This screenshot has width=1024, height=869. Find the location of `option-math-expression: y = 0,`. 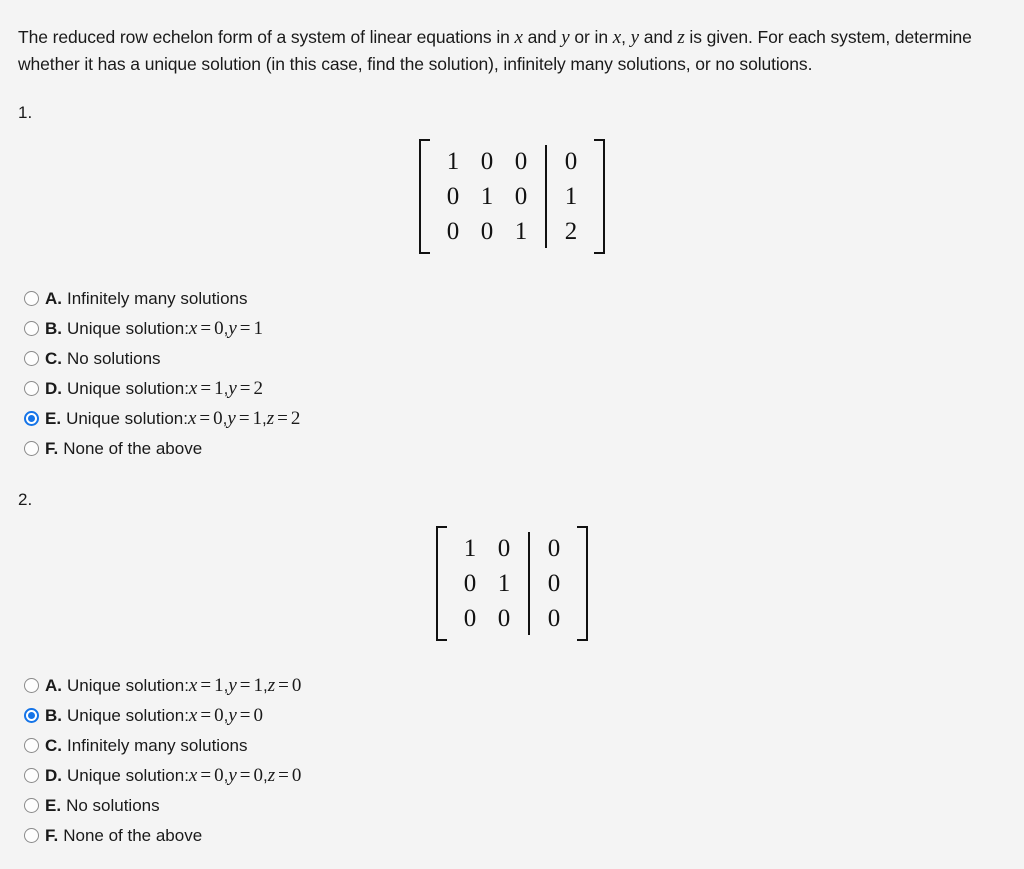

option-math-expression: y = 0, is located at coordinates (247, 776).